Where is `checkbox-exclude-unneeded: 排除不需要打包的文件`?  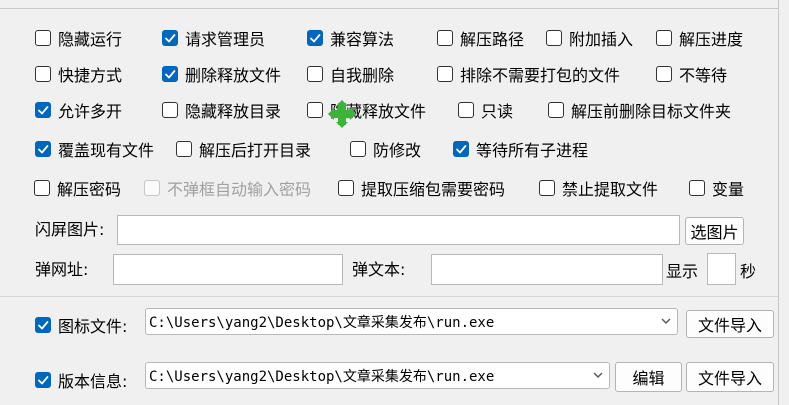 checkbox-exclude-unneeded: 排除不需要打包的文件 is located at coordinates (528, 74).